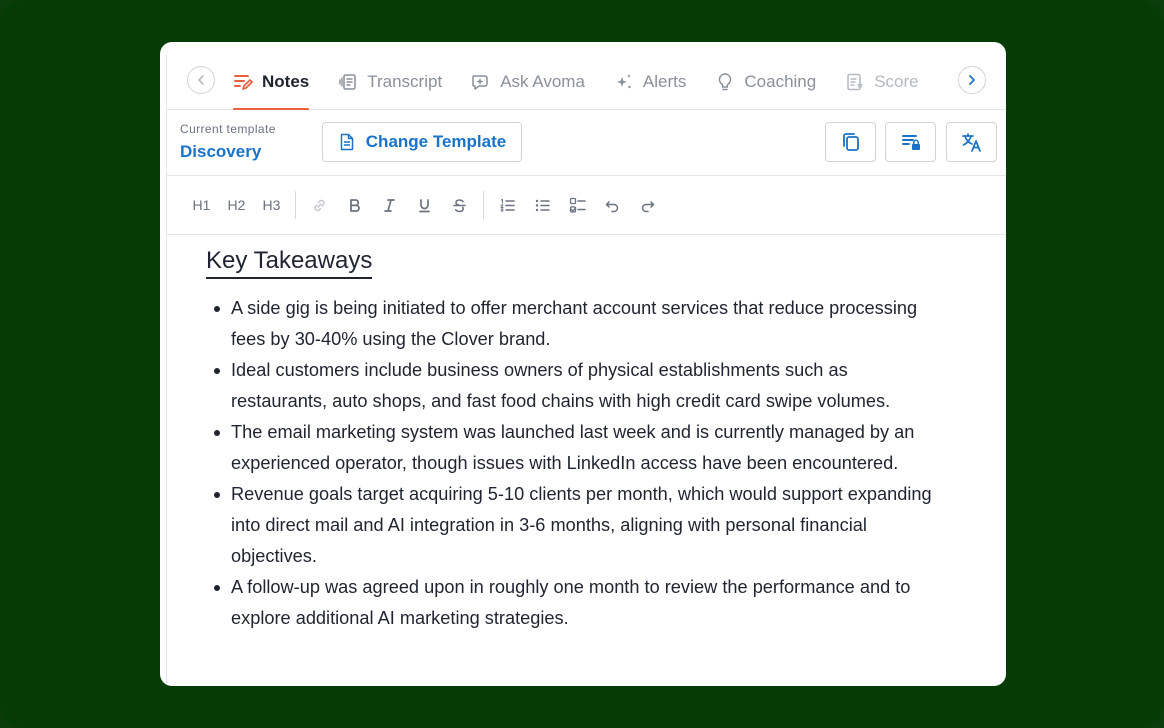  I want to click on current-template-label: Current template, so click(228, 129).